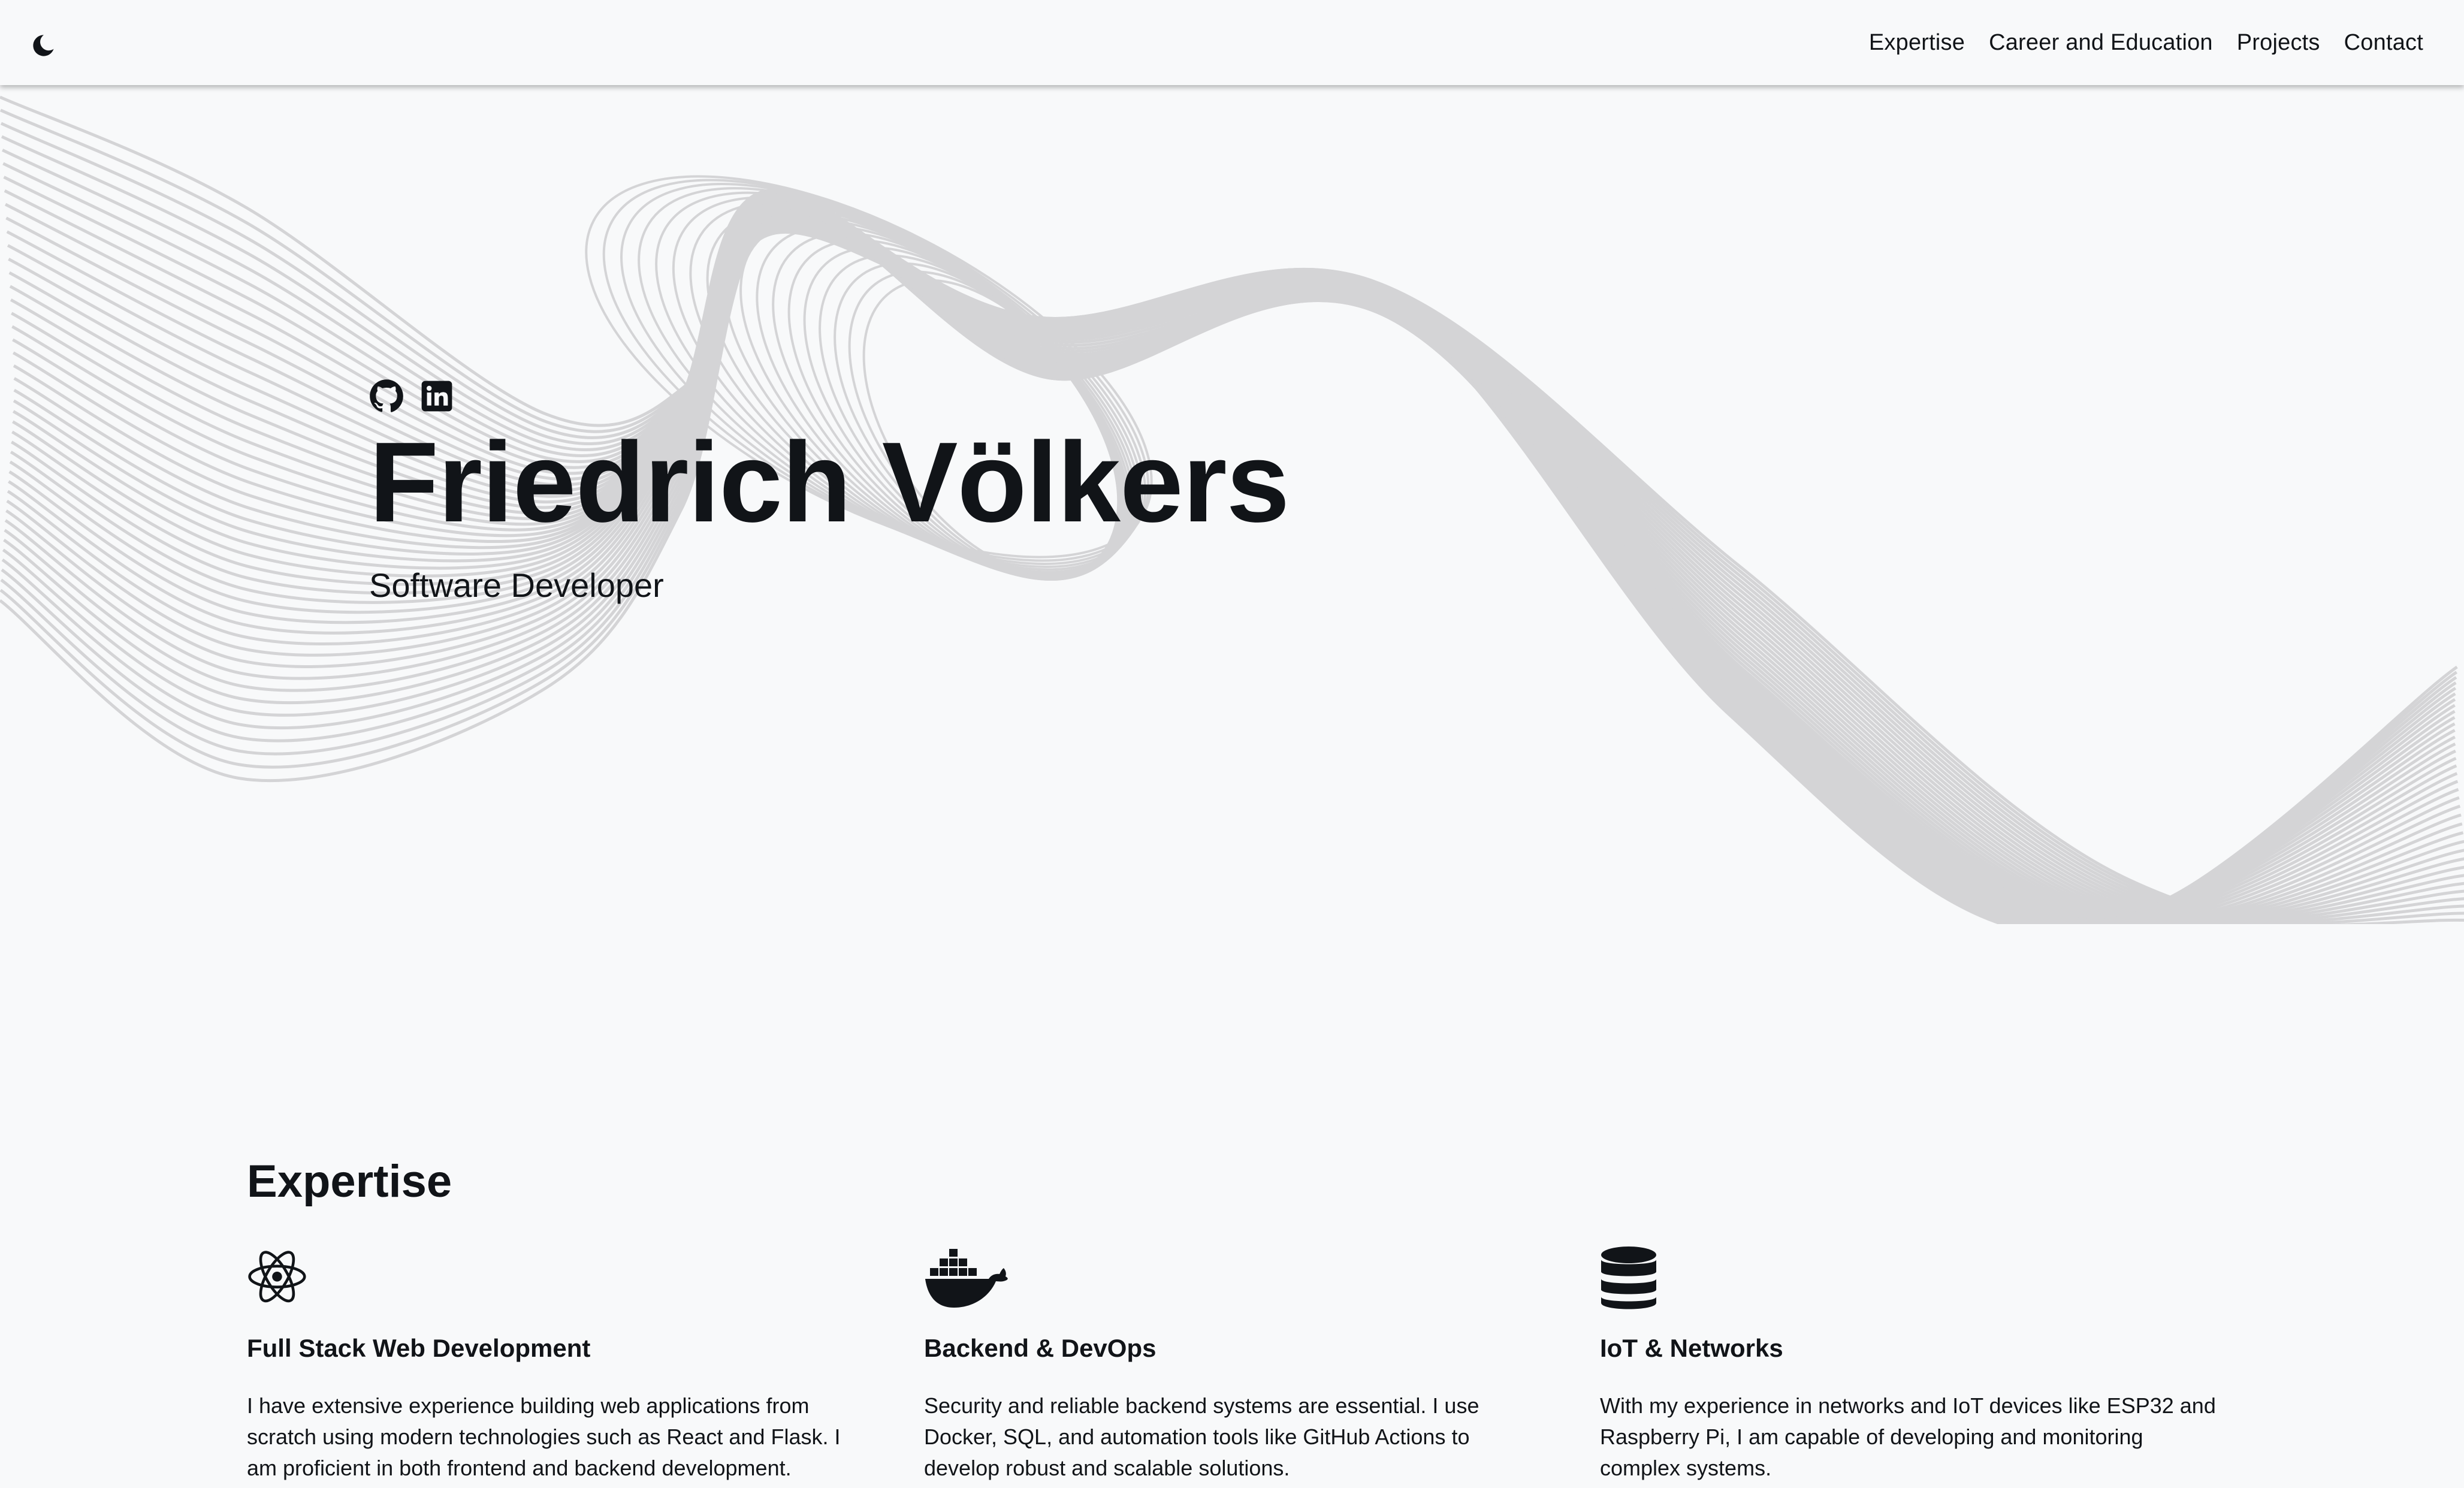 The width and height of the screenshot is (2464, 1488). Describe the element at coordinates (1691, 1348) in the screenshot. I see `card-title: IoT & Networks` at that location.